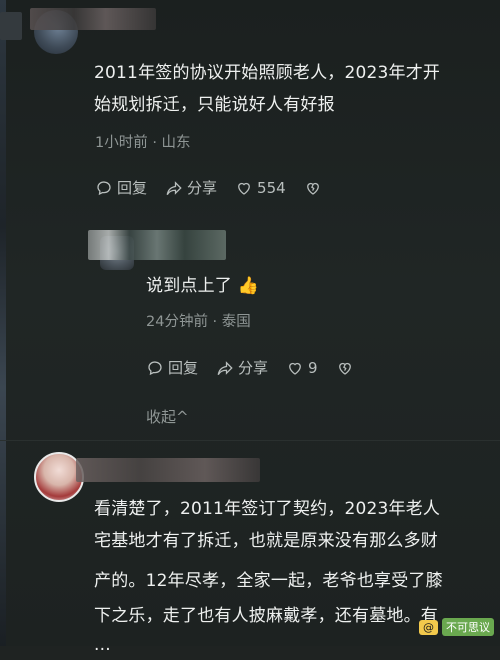  I want to click on watermark-badge: @, so click(428, 627).